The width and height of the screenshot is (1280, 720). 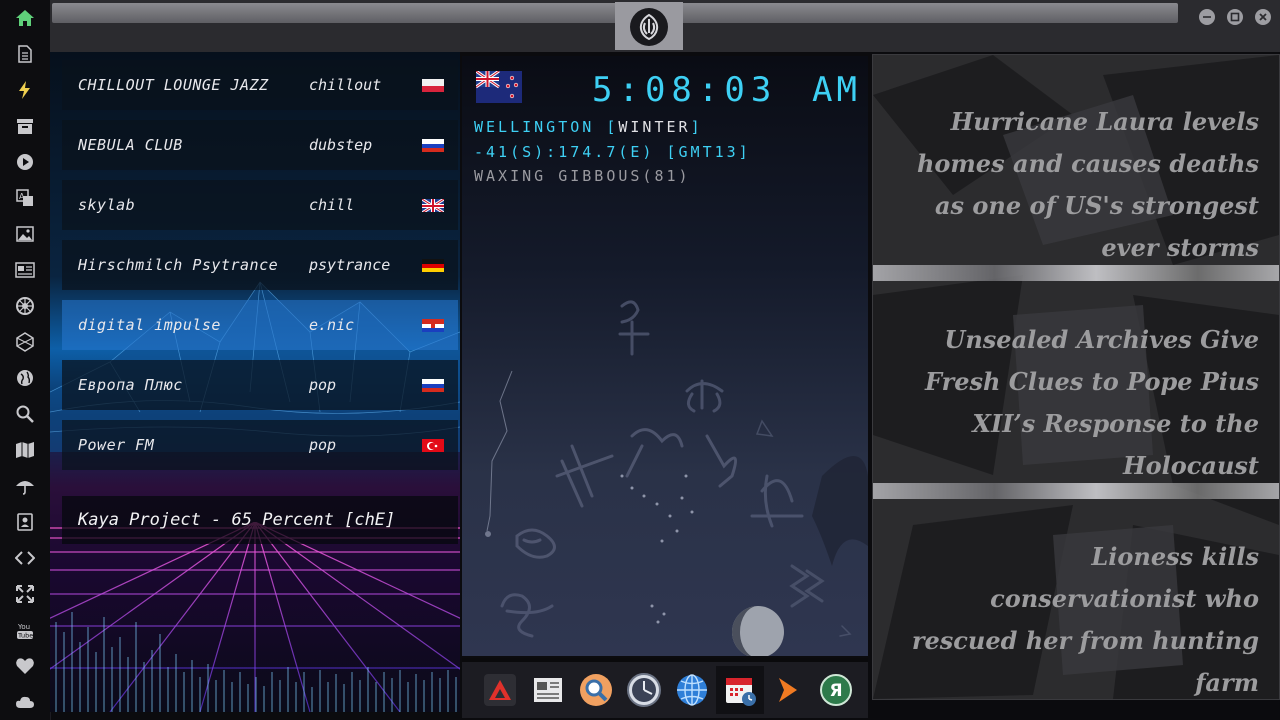 What do you see at coordinates (788, 690) in the screenshot?
I see `arrow-app-icon` at bounding box center [788, 690].